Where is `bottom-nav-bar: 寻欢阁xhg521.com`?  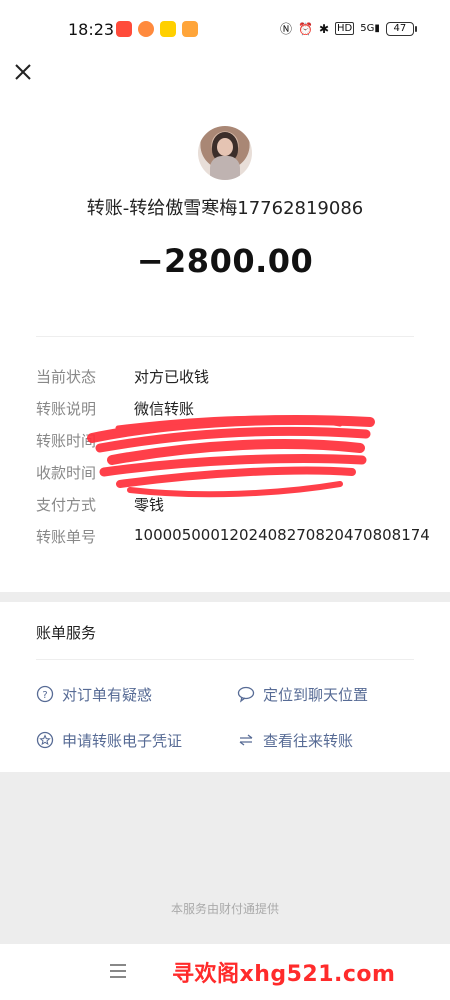 bottom-nav-bar: 寻欢阁xhg521.com is located at coordinates (225, 972).